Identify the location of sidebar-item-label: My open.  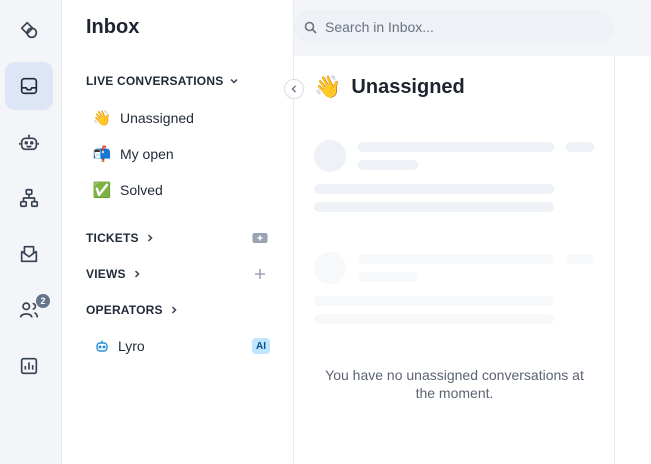
(147, 154).